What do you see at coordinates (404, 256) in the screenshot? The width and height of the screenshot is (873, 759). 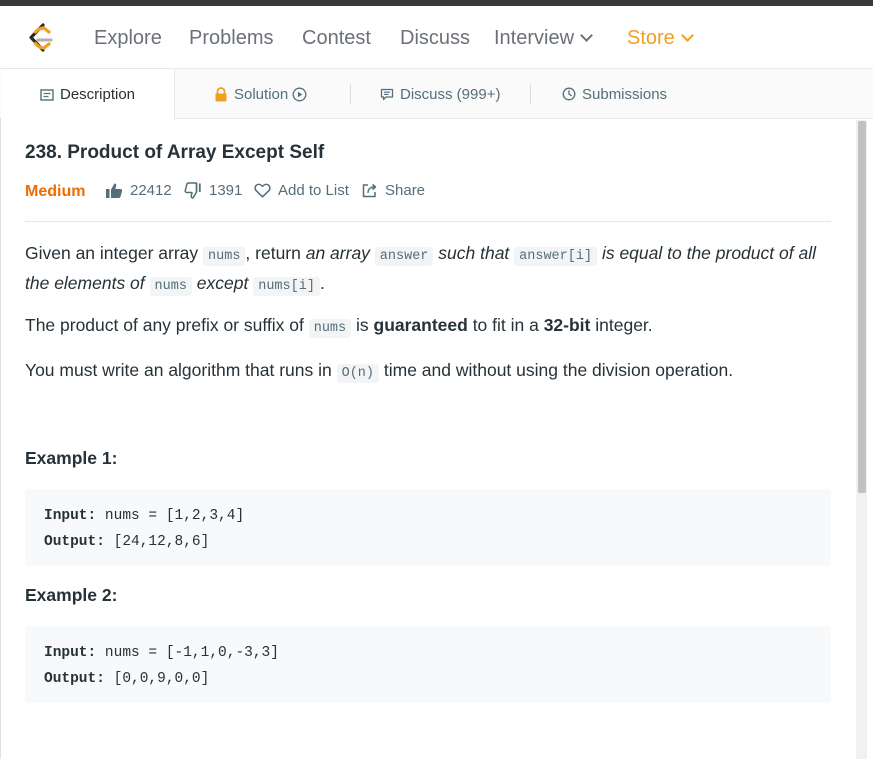 I see `inline-code: answer` at bounding box center [404, 256].